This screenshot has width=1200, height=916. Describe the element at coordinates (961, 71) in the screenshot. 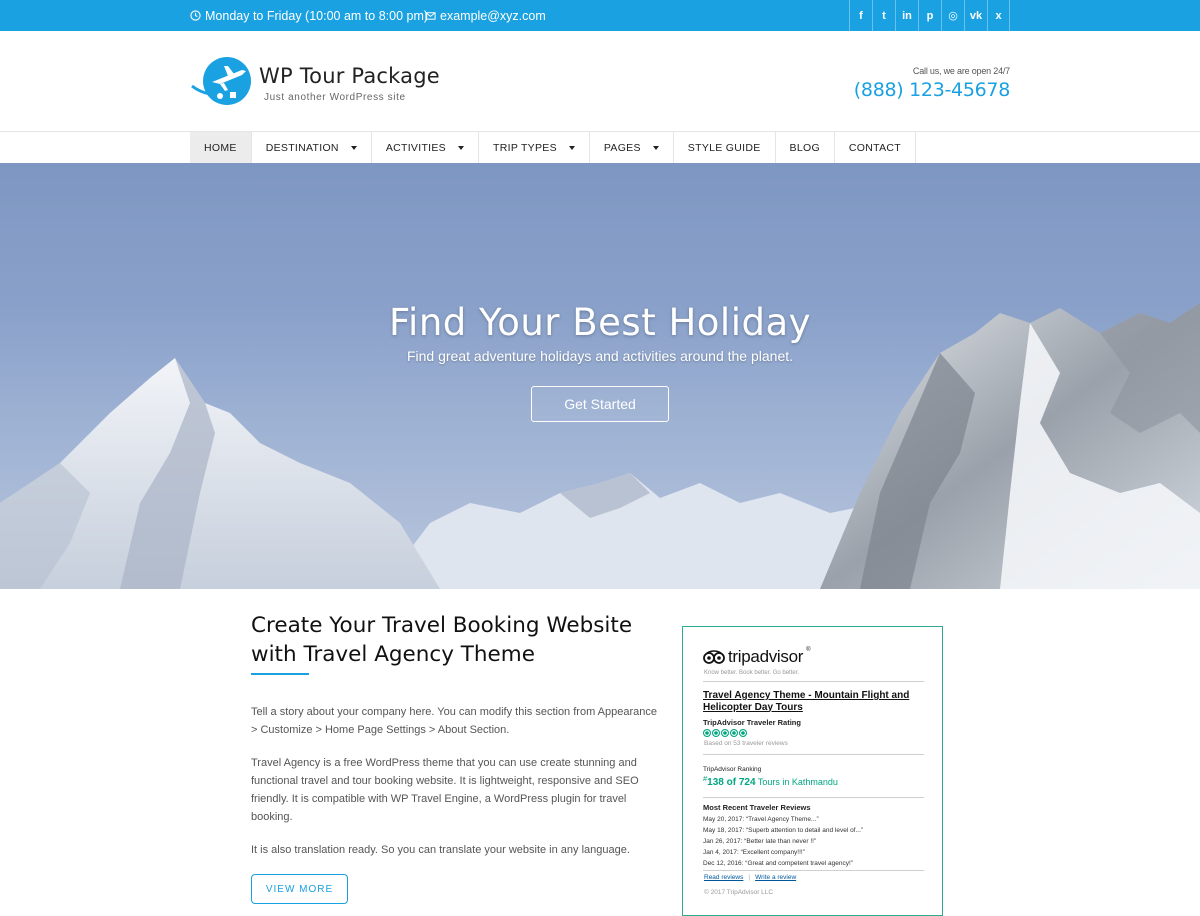

I see `call-label: Call us, we are open 24/7` at that location.